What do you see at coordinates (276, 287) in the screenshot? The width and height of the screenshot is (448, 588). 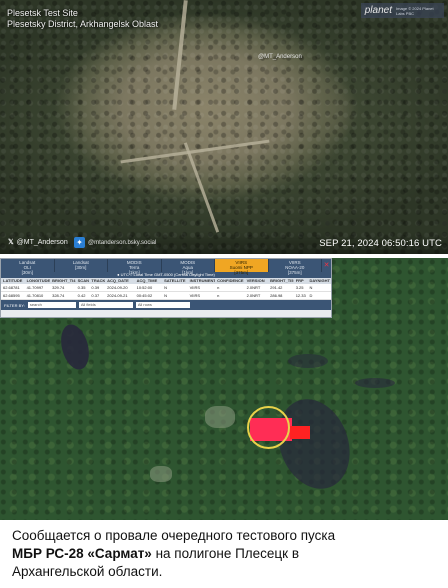 I see `cell: 291.42` at bounding box center [276, 287].